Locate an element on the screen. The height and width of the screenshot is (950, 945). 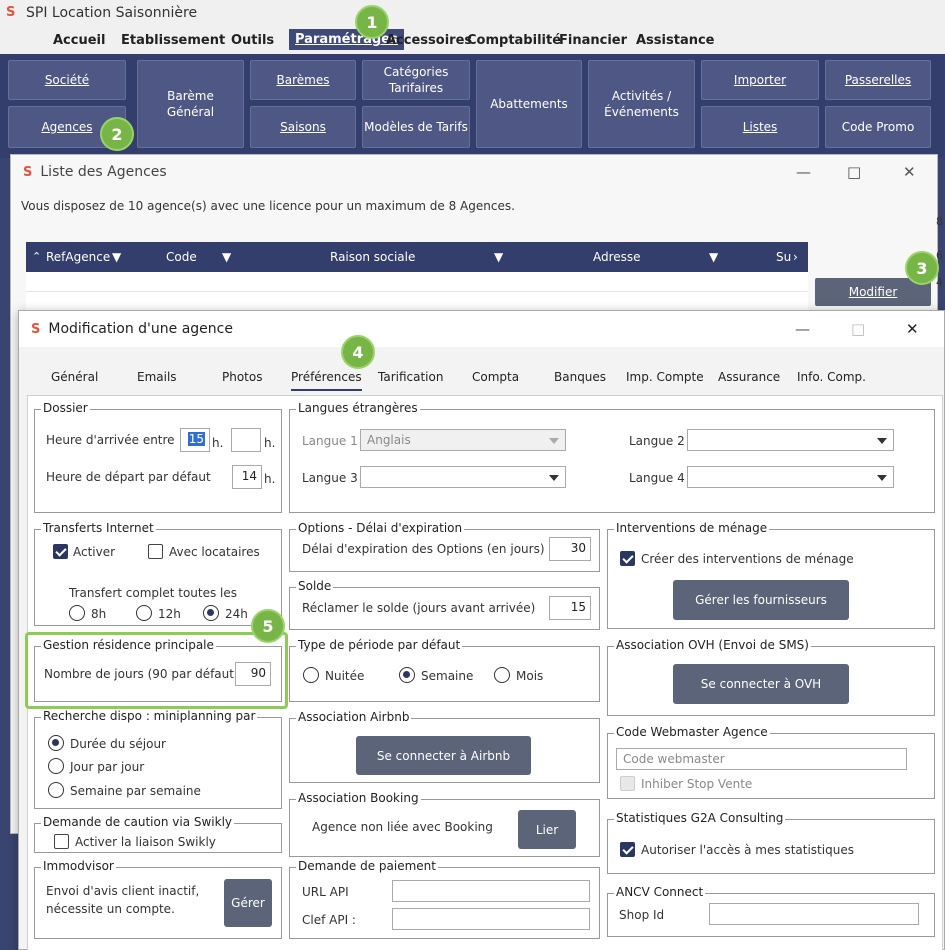
depart-field: 14 is located at coordinates (247, 477).